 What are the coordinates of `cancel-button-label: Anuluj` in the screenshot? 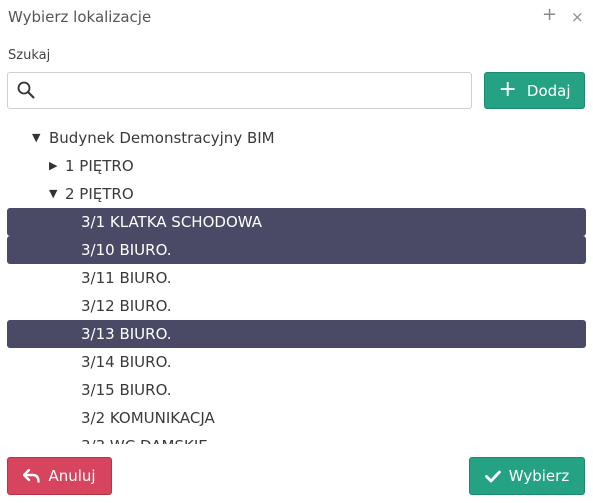 It's located at (72, 476).